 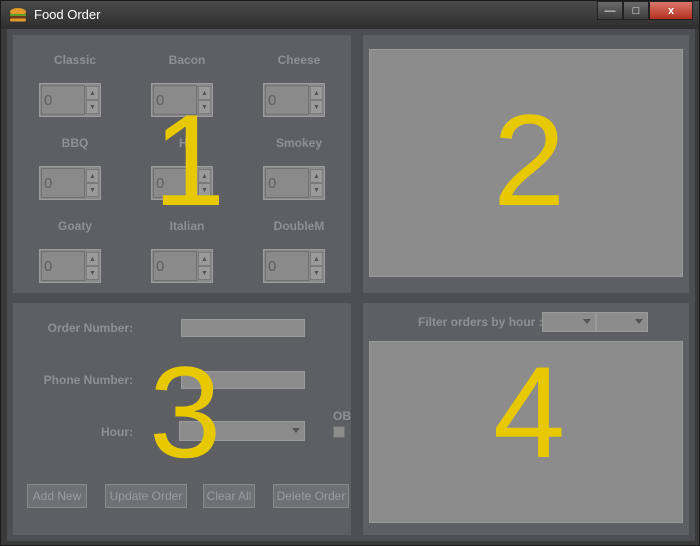 I want to click on quantity-input-goaty: 0, so click(x=63, y=266).